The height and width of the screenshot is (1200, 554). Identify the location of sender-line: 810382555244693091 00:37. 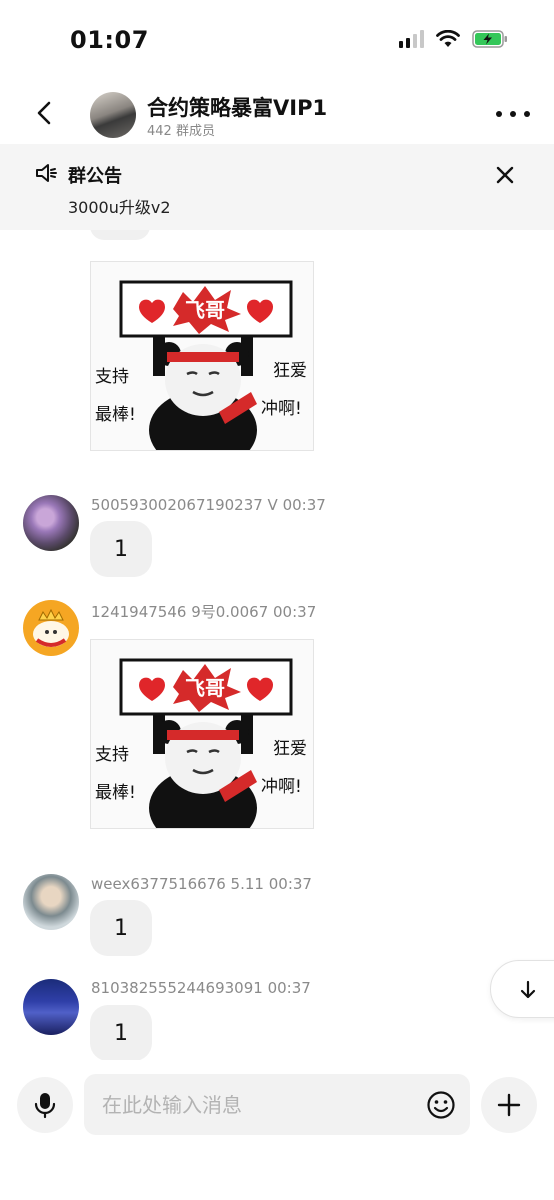
(201, 988).